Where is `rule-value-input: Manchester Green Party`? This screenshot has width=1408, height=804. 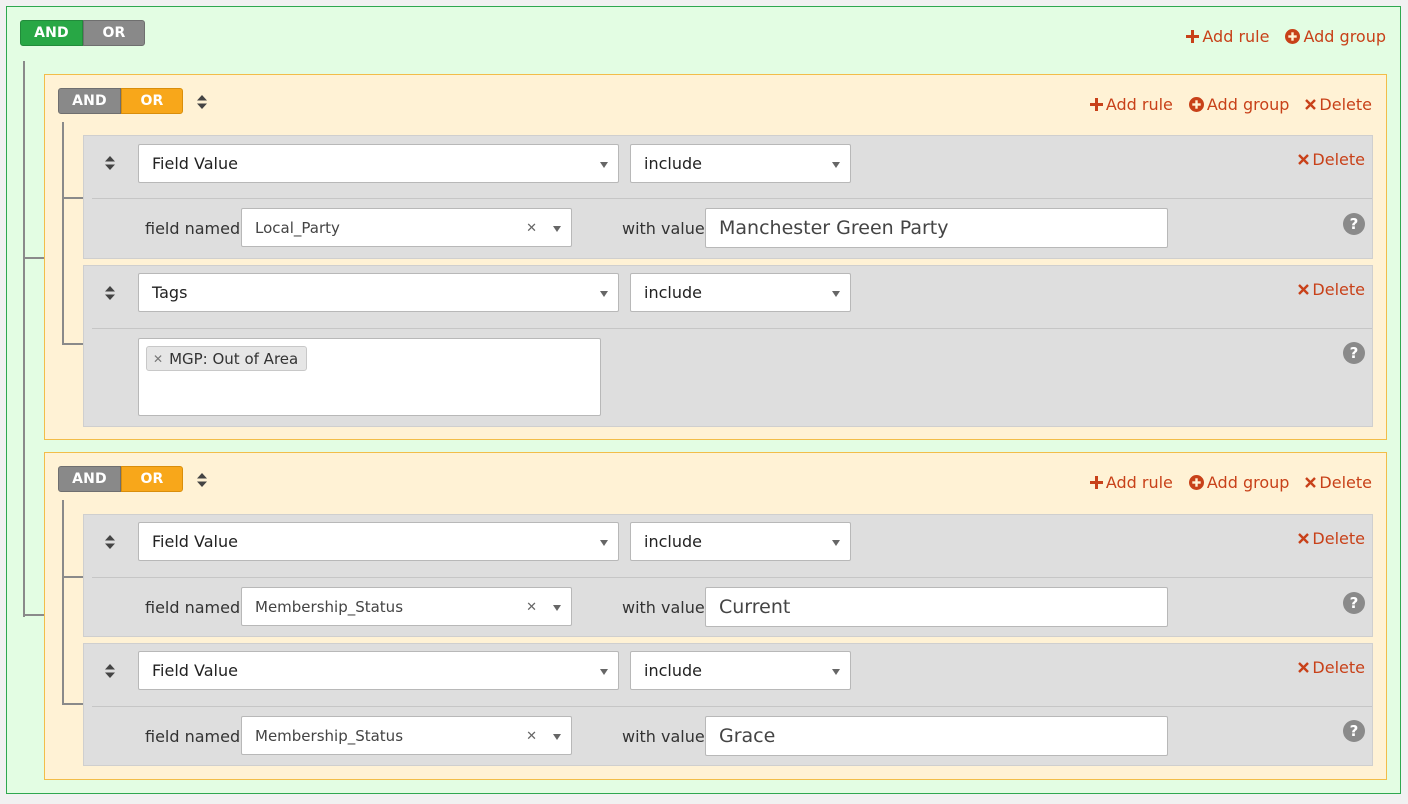
rule-value-input: Manchester Green Party is located at coordinates (936, 228).